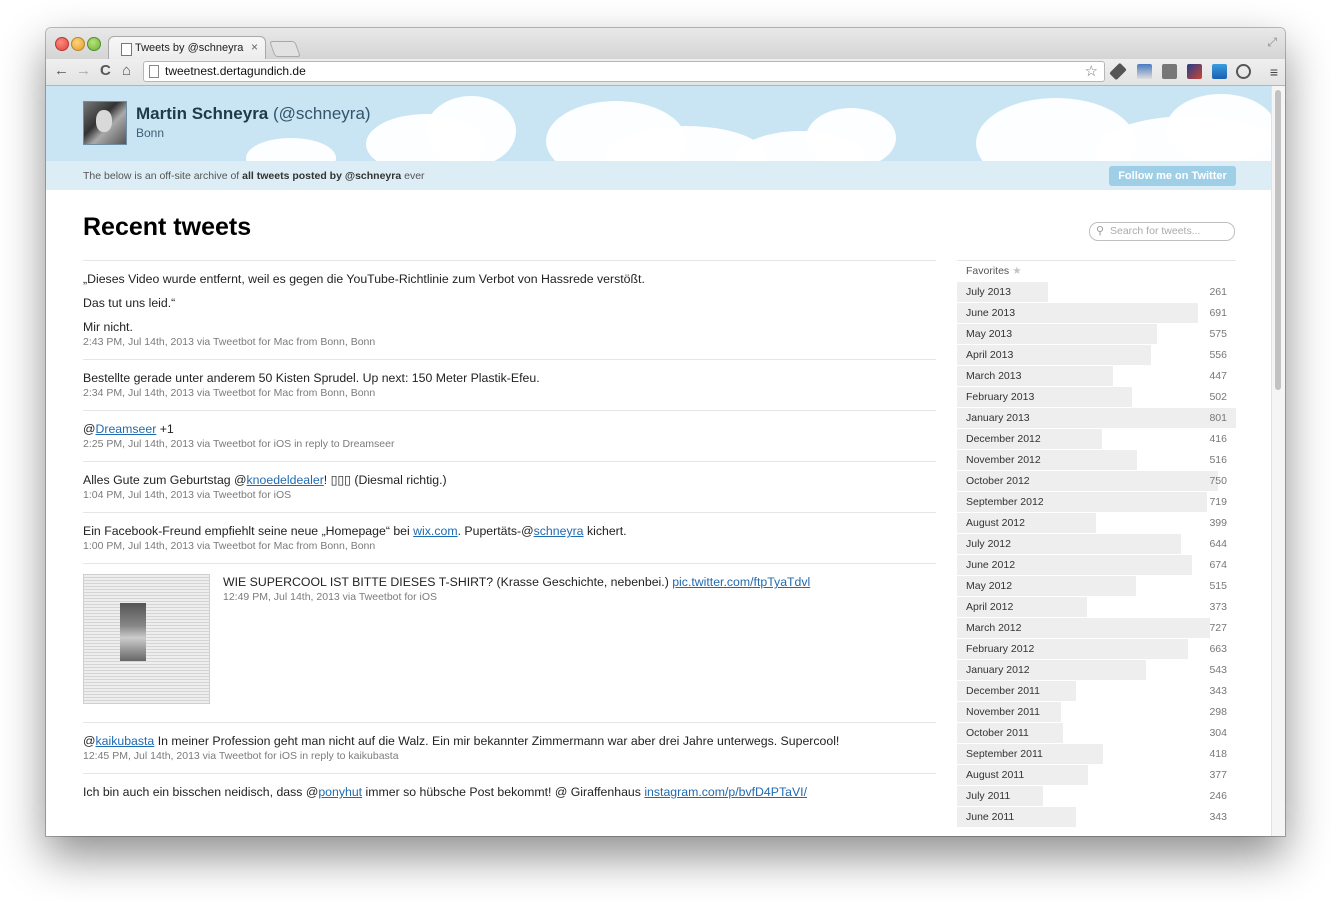 The image size is (1331, 900). I want to click on month-row: March 2013 447, so click(1096, 375).